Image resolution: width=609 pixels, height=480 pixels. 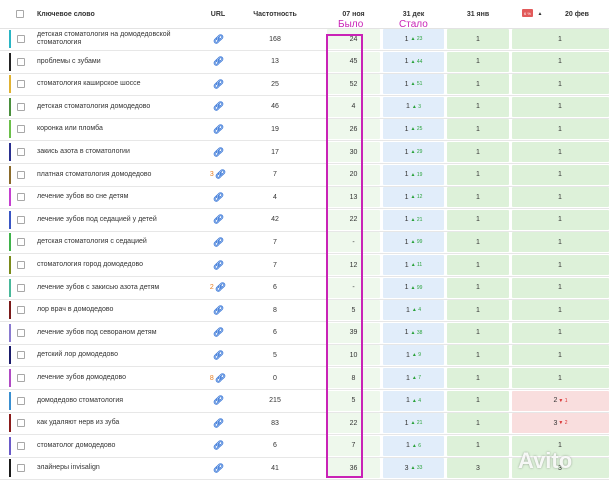 What do you see at coordinates (413, 310) in the screenshot?
I see `position-date-2: 1 ▲ 4` at bounding box center [413, 310].